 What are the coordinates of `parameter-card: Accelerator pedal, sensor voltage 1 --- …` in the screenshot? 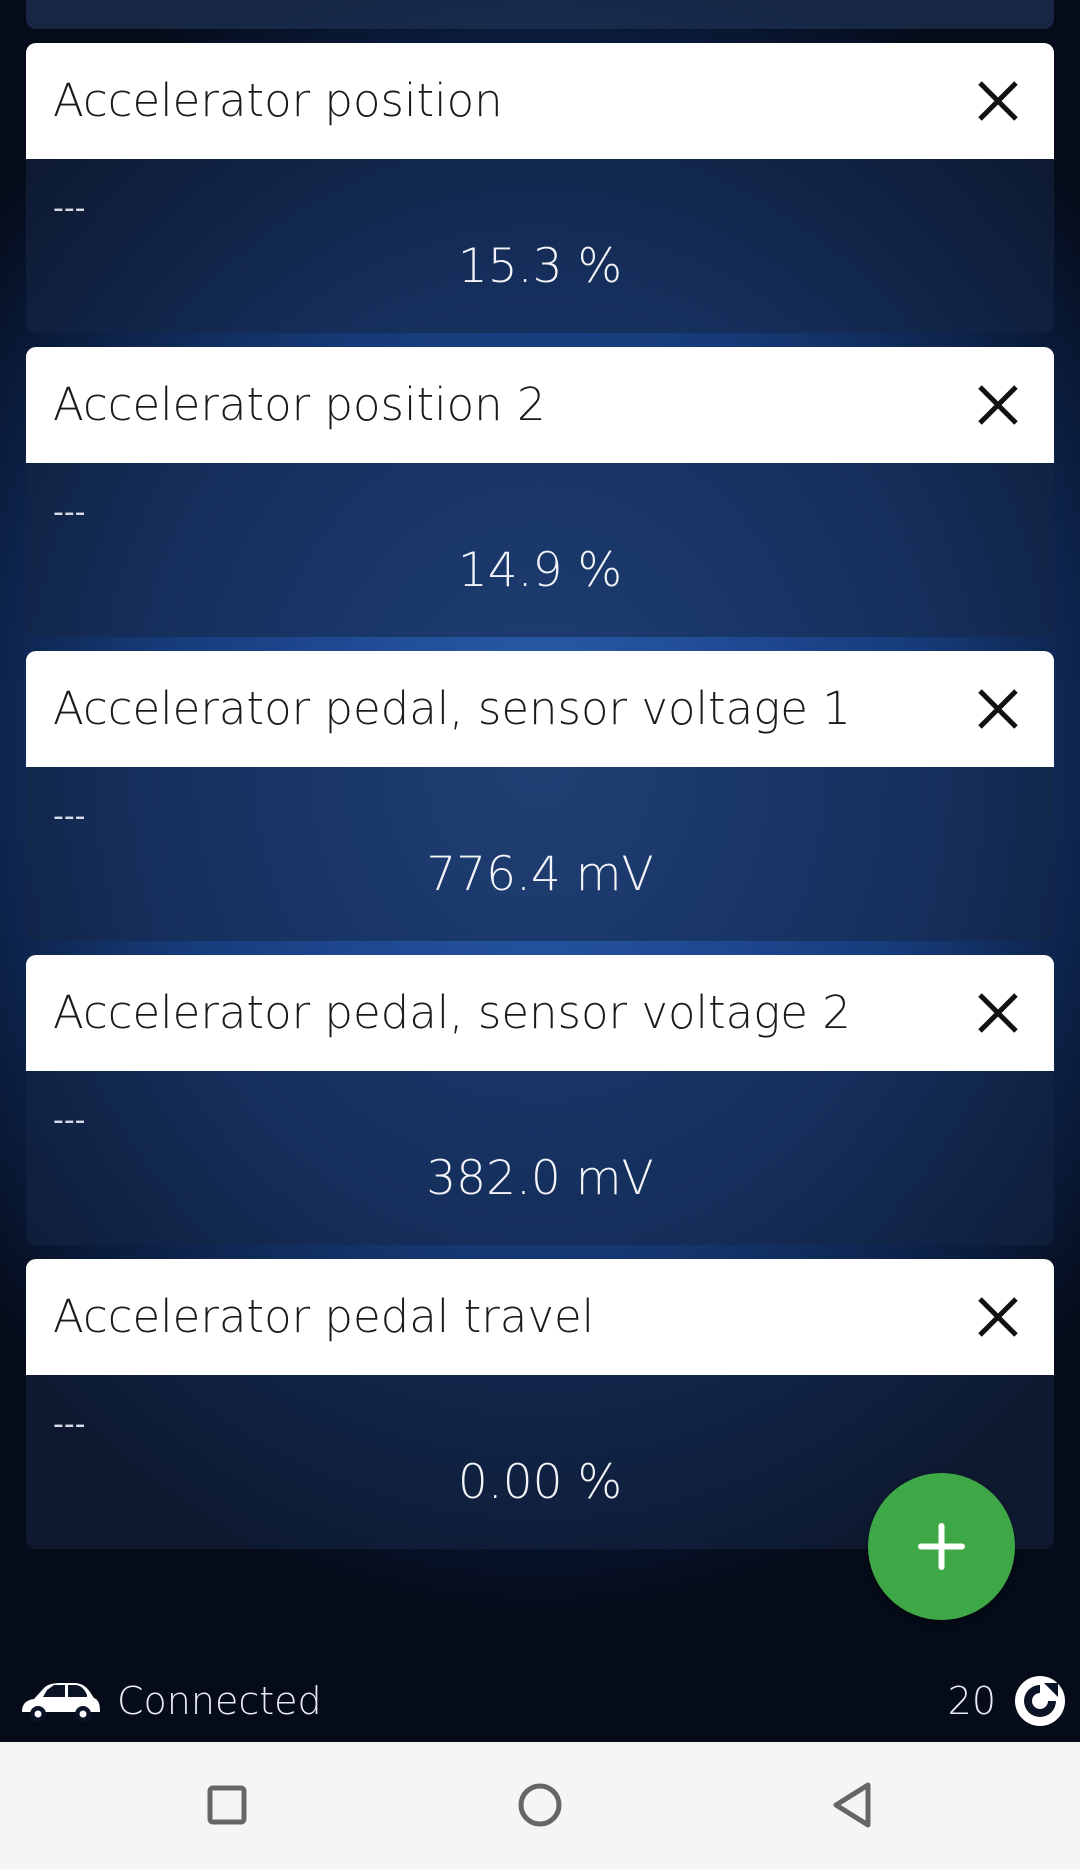 It's located at (540, 796).